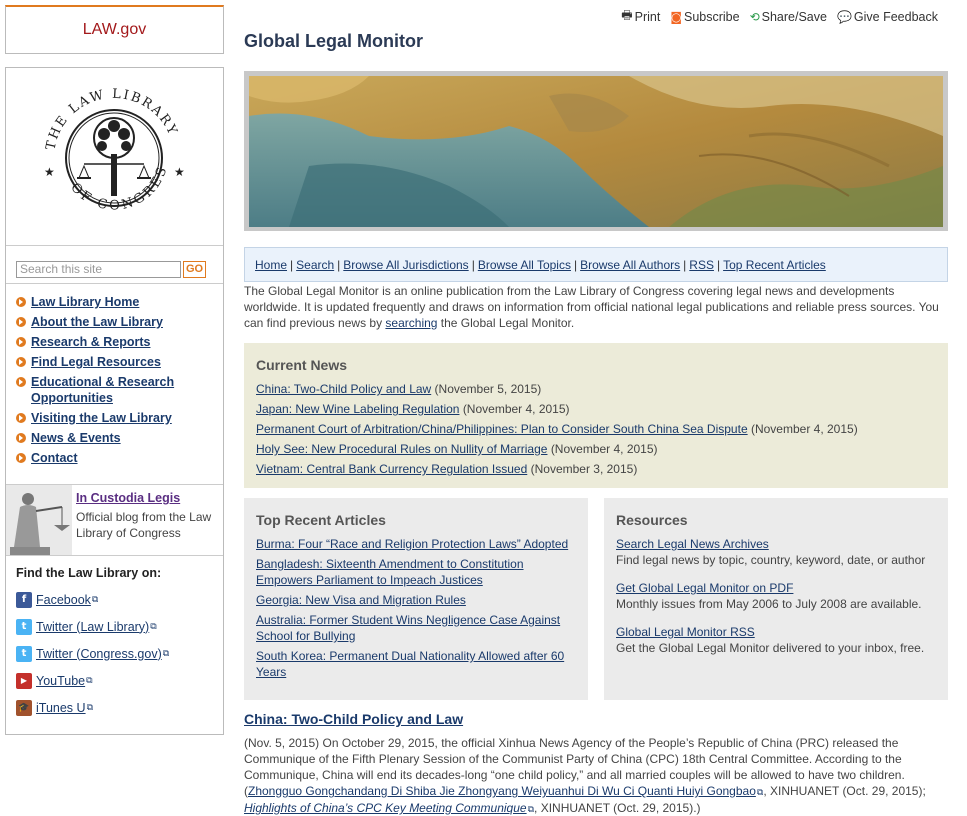 The image size is (967, 816). Describe the element at coordinates (524, 265) in the screenshot. I see `top-nav-topics: Browse All Topics` at that location.